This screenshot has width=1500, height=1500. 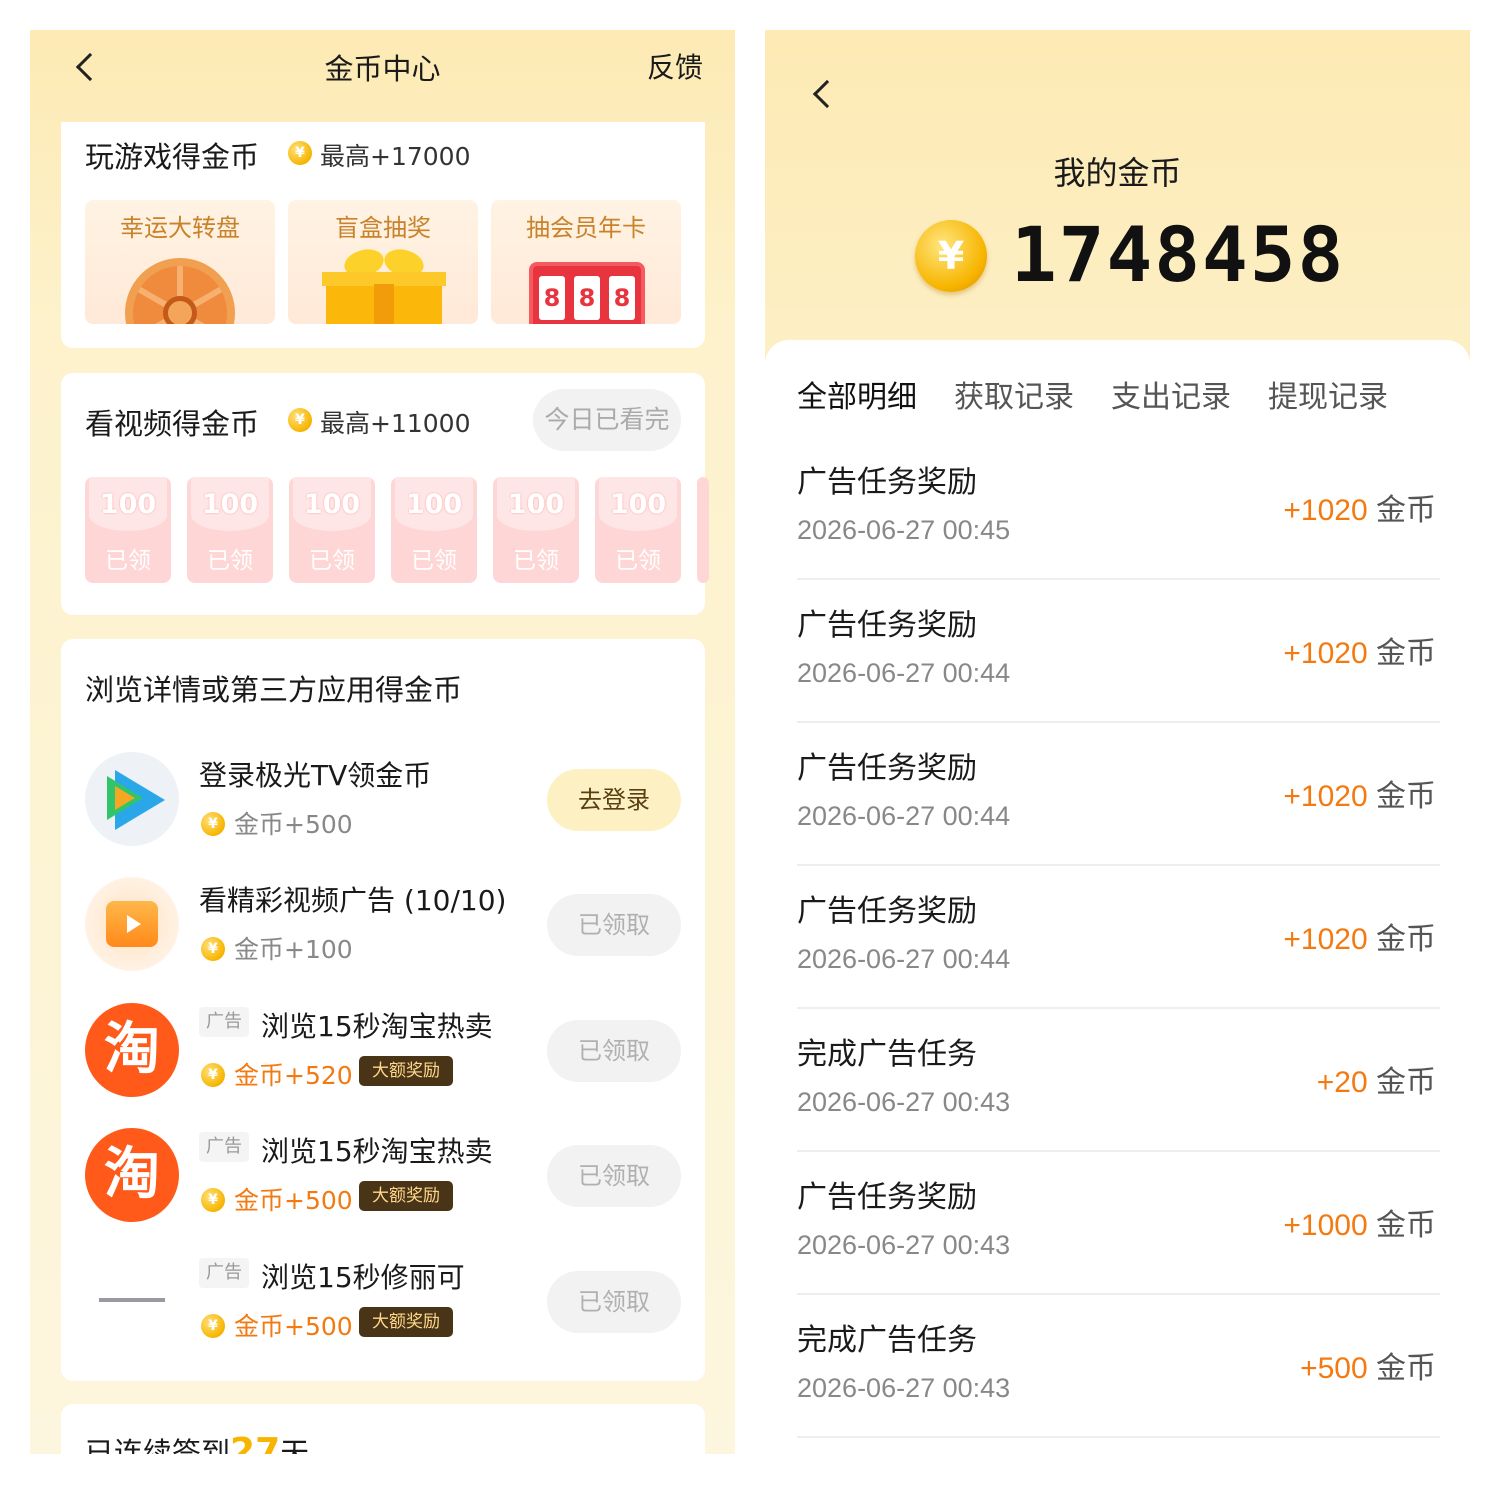 I want to click on today-watched-button: 今日已看完, so click(x=607, y=420).